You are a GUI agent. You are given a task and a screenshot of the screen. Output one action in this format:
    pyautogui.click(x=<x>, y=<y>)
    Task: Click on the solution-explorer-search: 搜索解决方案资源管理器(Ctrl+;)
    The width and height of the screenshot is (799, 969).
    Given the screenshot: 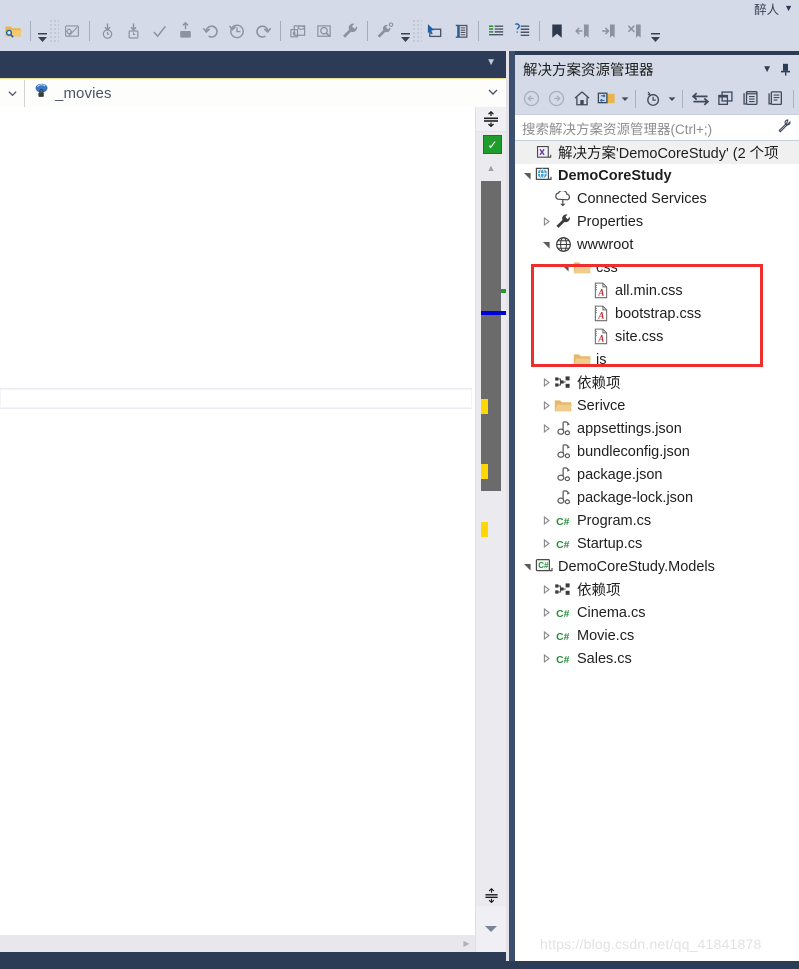 What is the action you would take?
    pyautogui.click(x=657, y=127)
    